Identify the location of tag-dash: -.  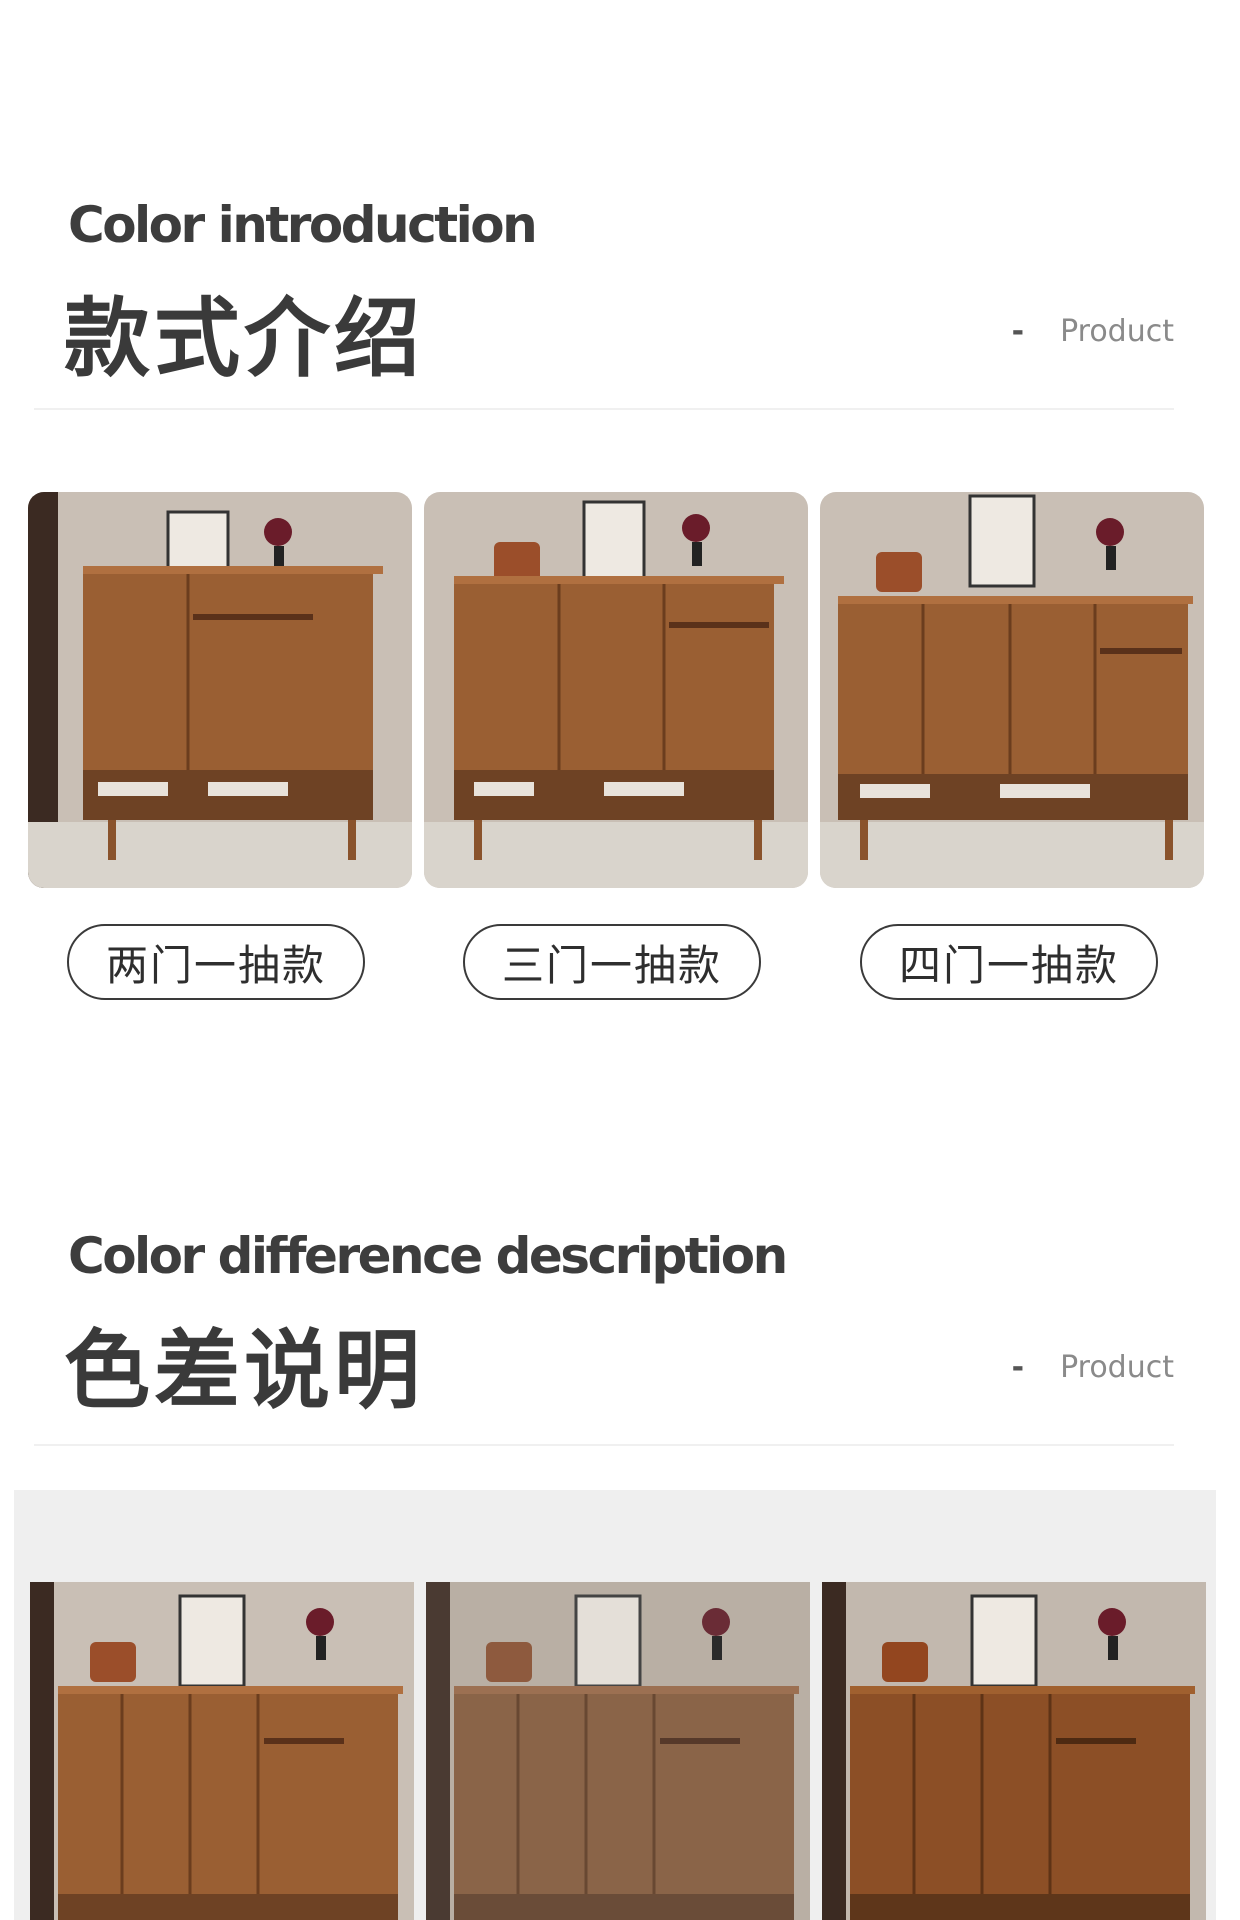
(1018, 1367).